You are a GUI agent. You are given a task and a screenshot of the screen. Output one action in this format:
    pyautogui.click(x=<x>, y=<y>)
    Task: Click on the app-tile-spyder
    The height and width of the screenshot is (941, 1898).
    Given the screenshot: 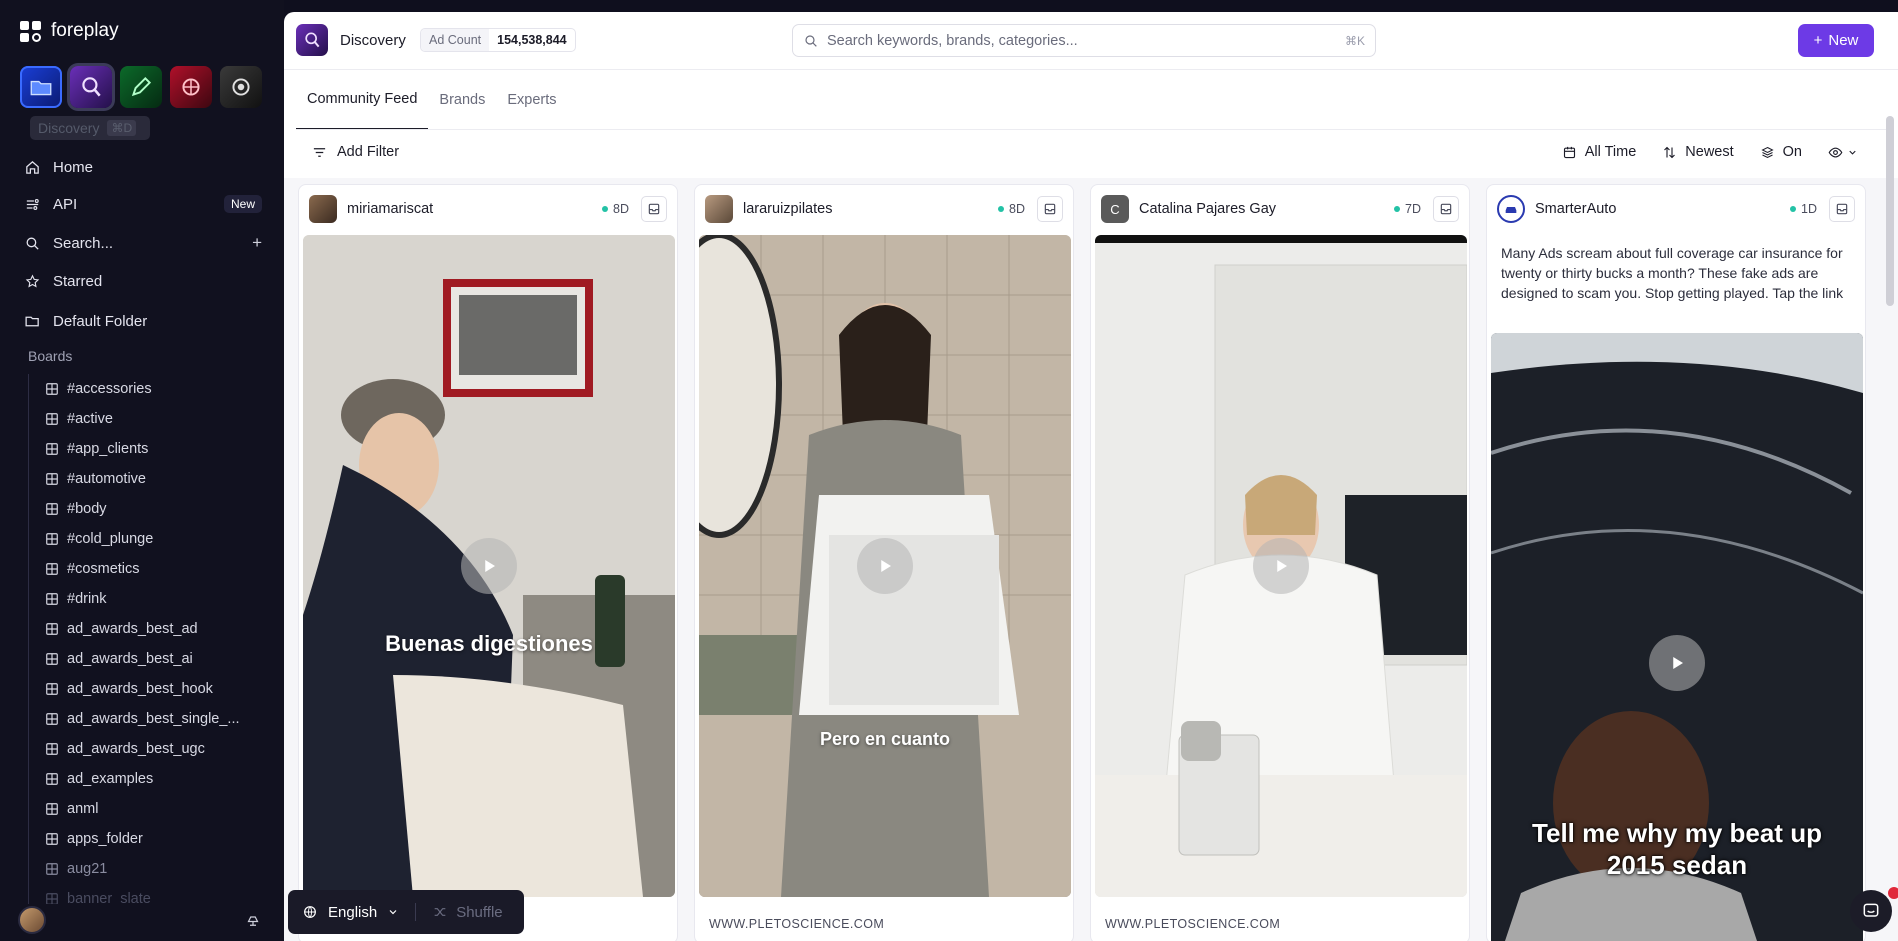 What is the action you would take?
    pyautogui.click(x=191, y=87)
    